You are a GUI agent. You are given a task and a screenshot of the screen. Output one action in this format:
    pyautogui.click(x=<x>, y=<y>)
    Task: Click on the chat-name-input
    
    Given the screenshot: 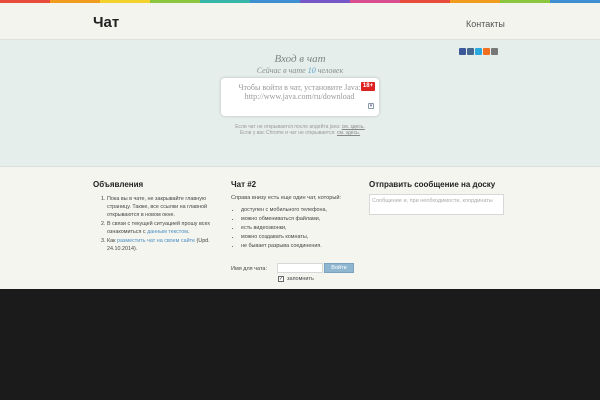 What is the action you would take?
    pyautogui.click(x=300, y=268)
    